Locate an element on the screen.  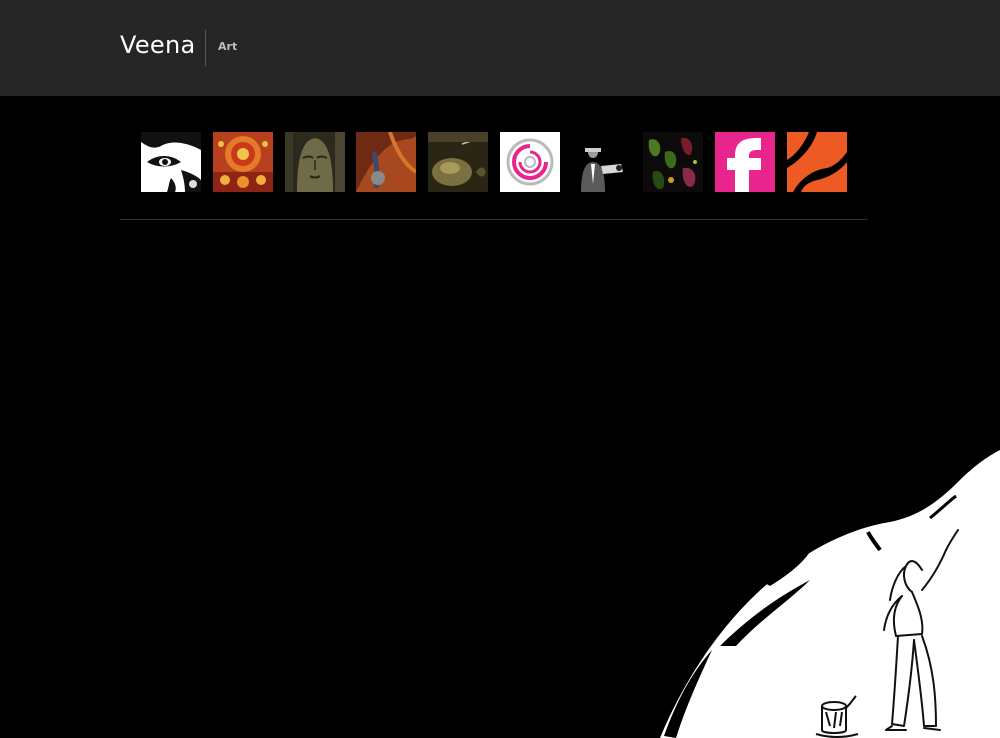
thumb-gunman is located at coordinates (601, 162).